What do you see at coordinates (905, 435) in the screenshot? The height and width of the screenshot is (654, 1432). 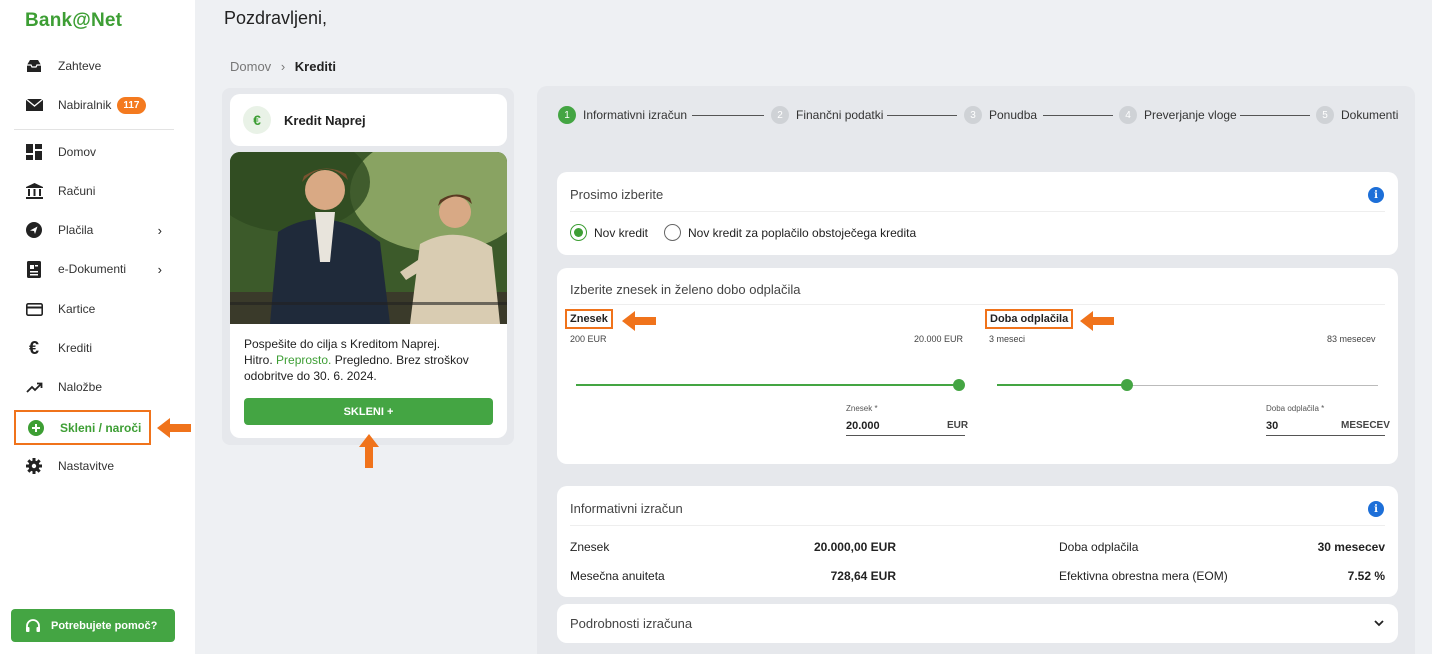 I see `znesek-input-underline` at bounding box center [905, 435].